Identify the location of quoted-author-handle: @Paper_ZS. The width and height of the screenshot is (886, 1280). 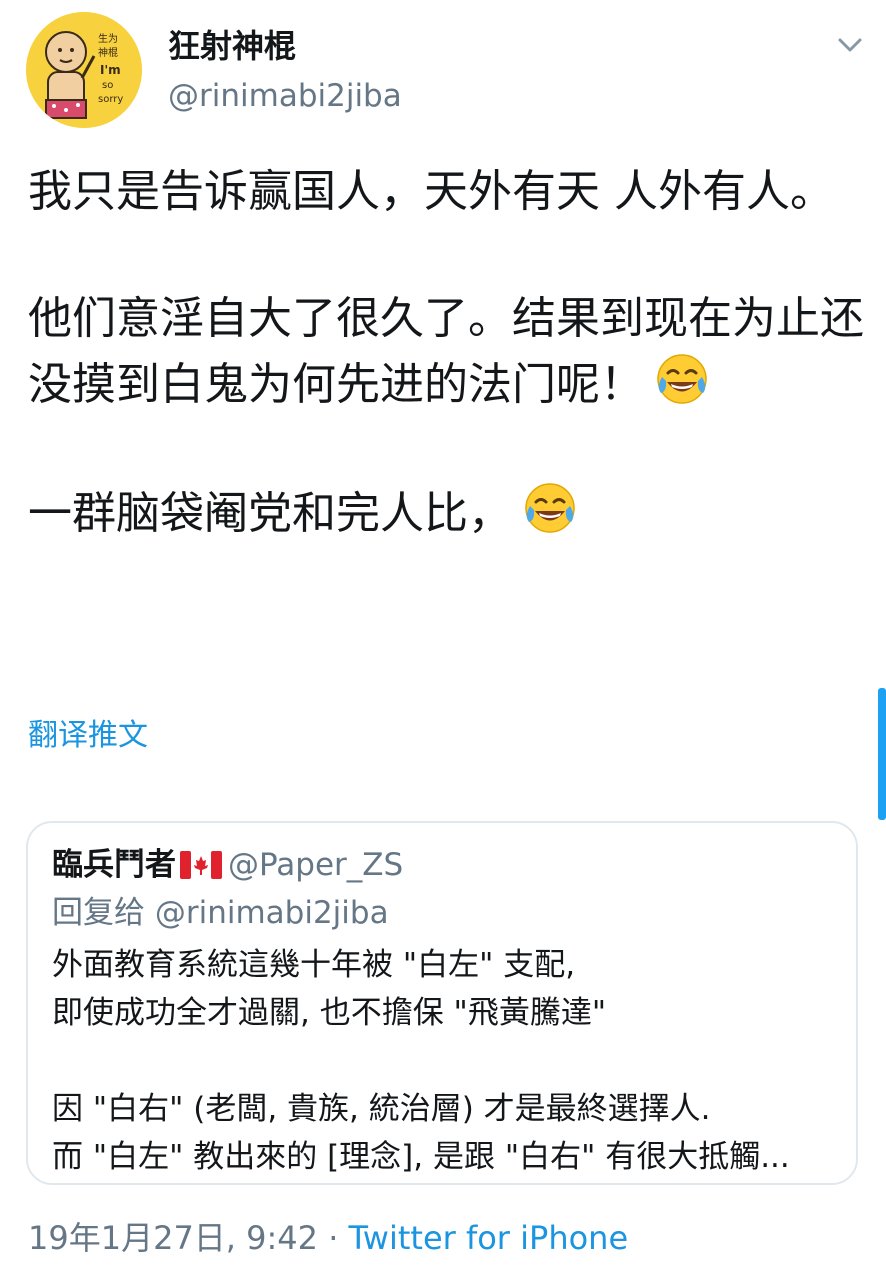
(316, 865).